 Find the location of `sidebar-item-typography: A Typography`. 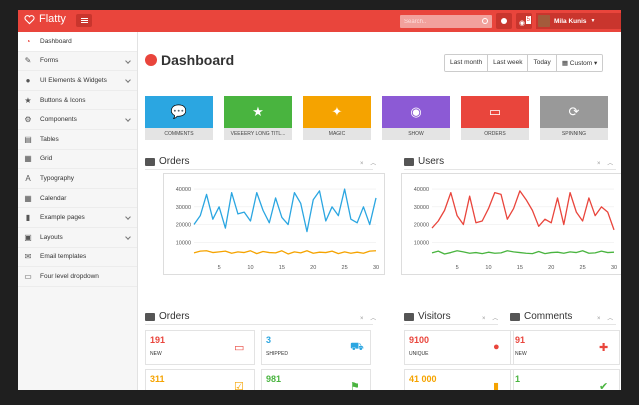

sidebar-item-typography: A Typography is located at coordinates (77, 179).